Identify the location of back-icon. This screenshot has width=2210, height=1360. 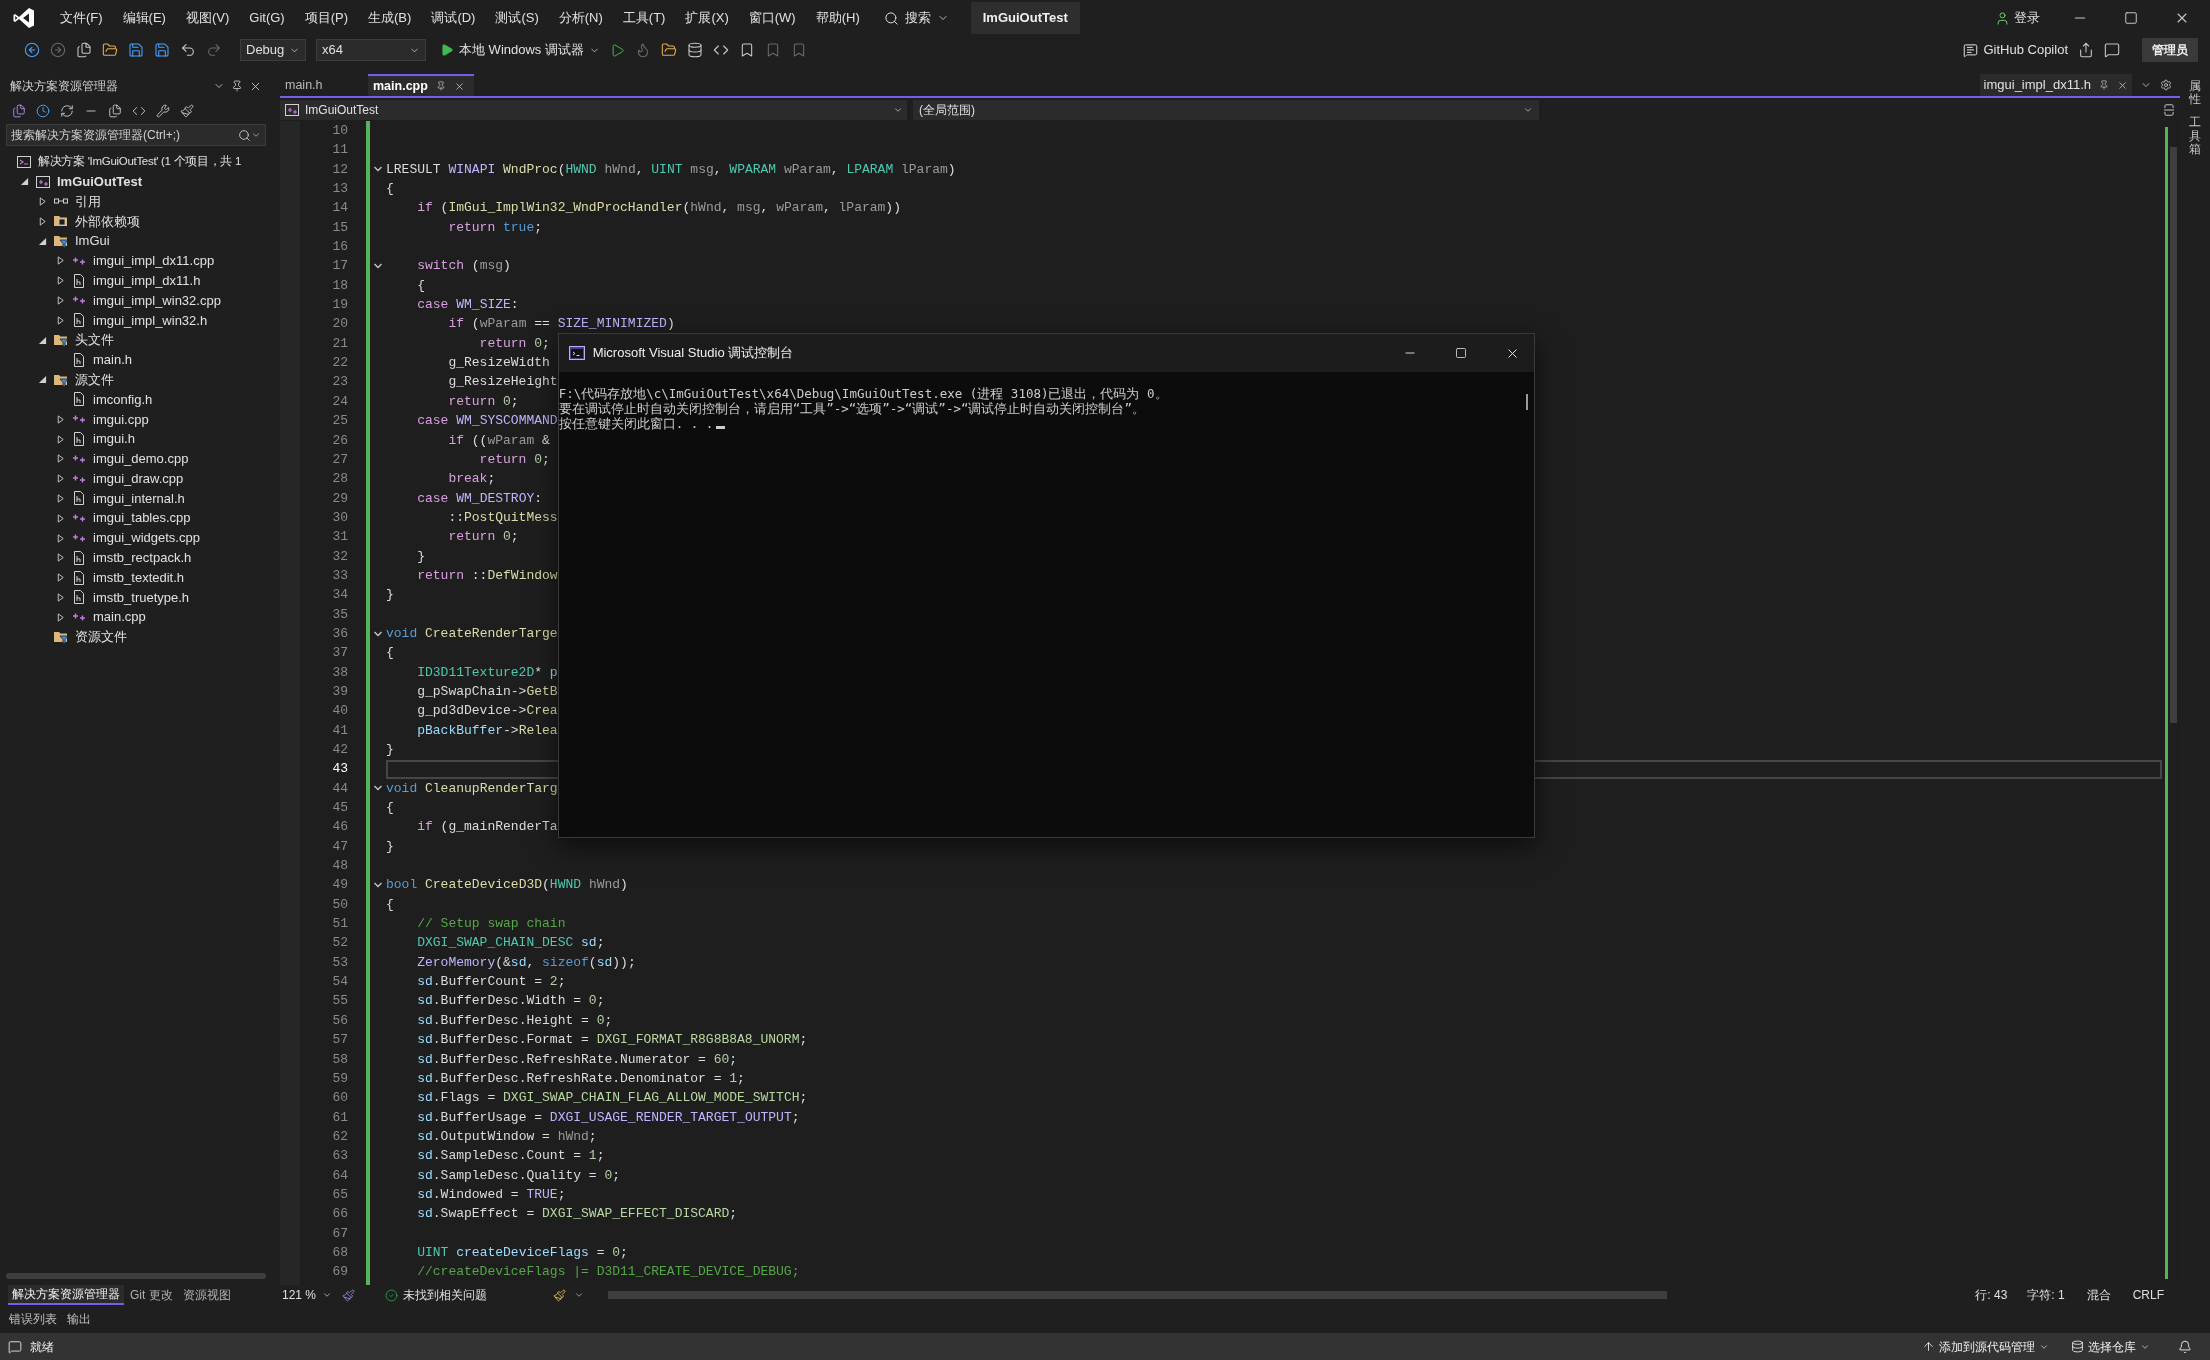
(32, 50).